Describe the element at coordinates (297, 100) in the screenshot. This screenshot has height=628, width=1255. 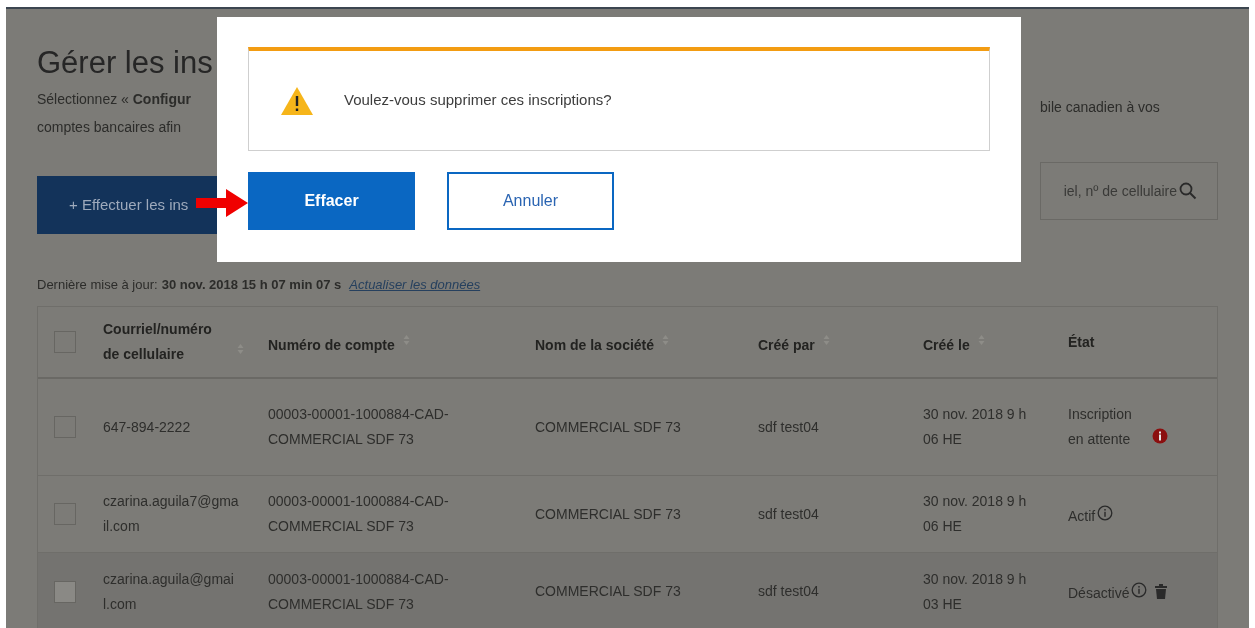
I see `warning-icon` at that location.